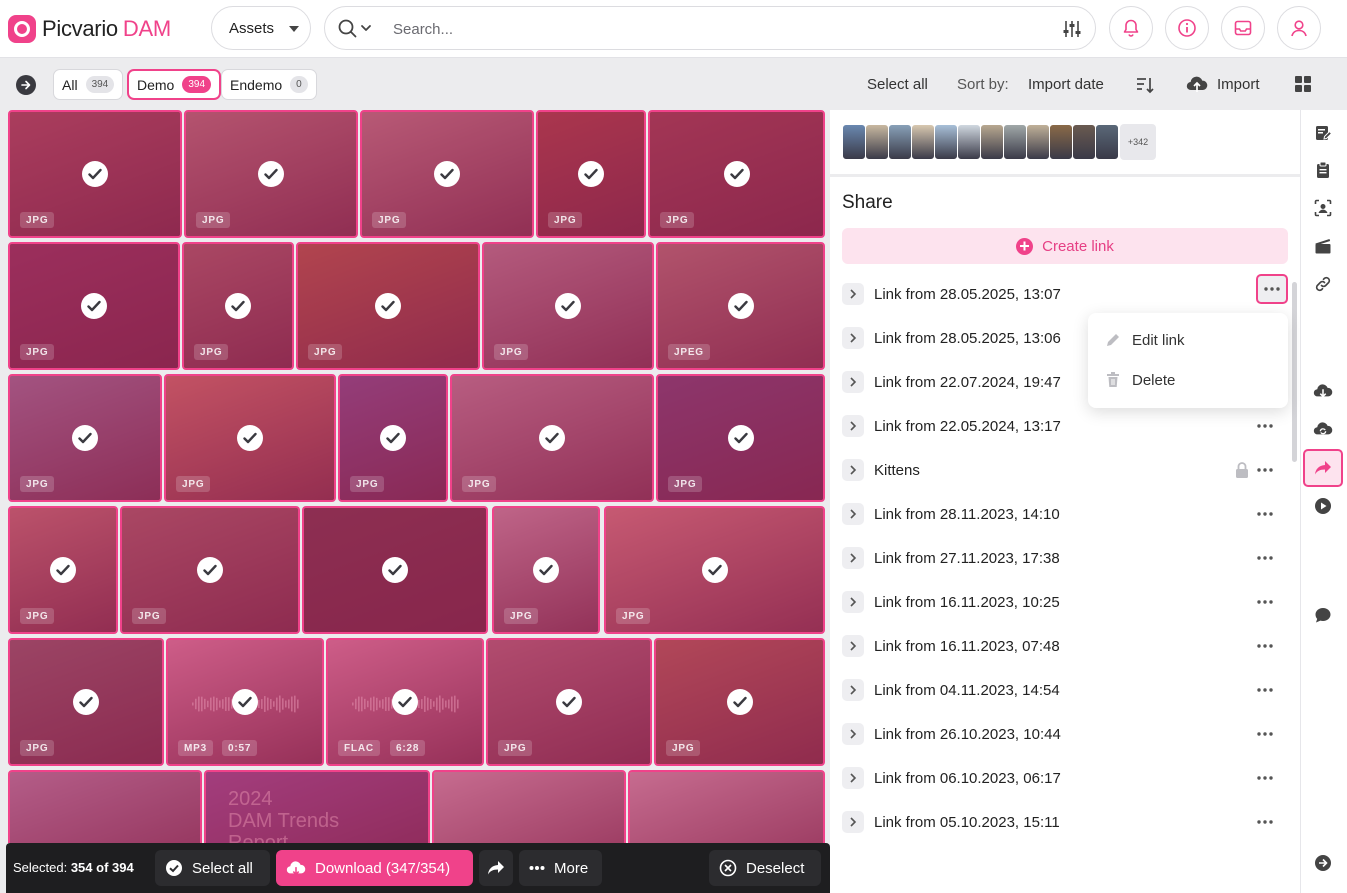  Describe the element at coordinates (1065, 558) in the screenshot. I see `share-link-row: Link from 27.11.2023, 17:38` at that location.